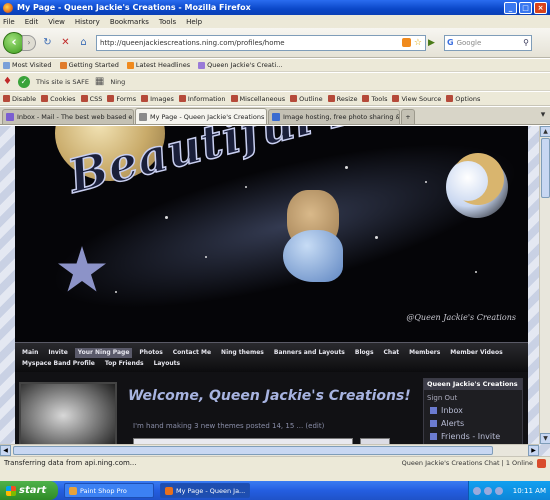 Image resolution: width=550 pixels, height=500 pixels. Describe the element at coordinates (8, 7) in the screenshot. I see `firefox-icon` at that location.